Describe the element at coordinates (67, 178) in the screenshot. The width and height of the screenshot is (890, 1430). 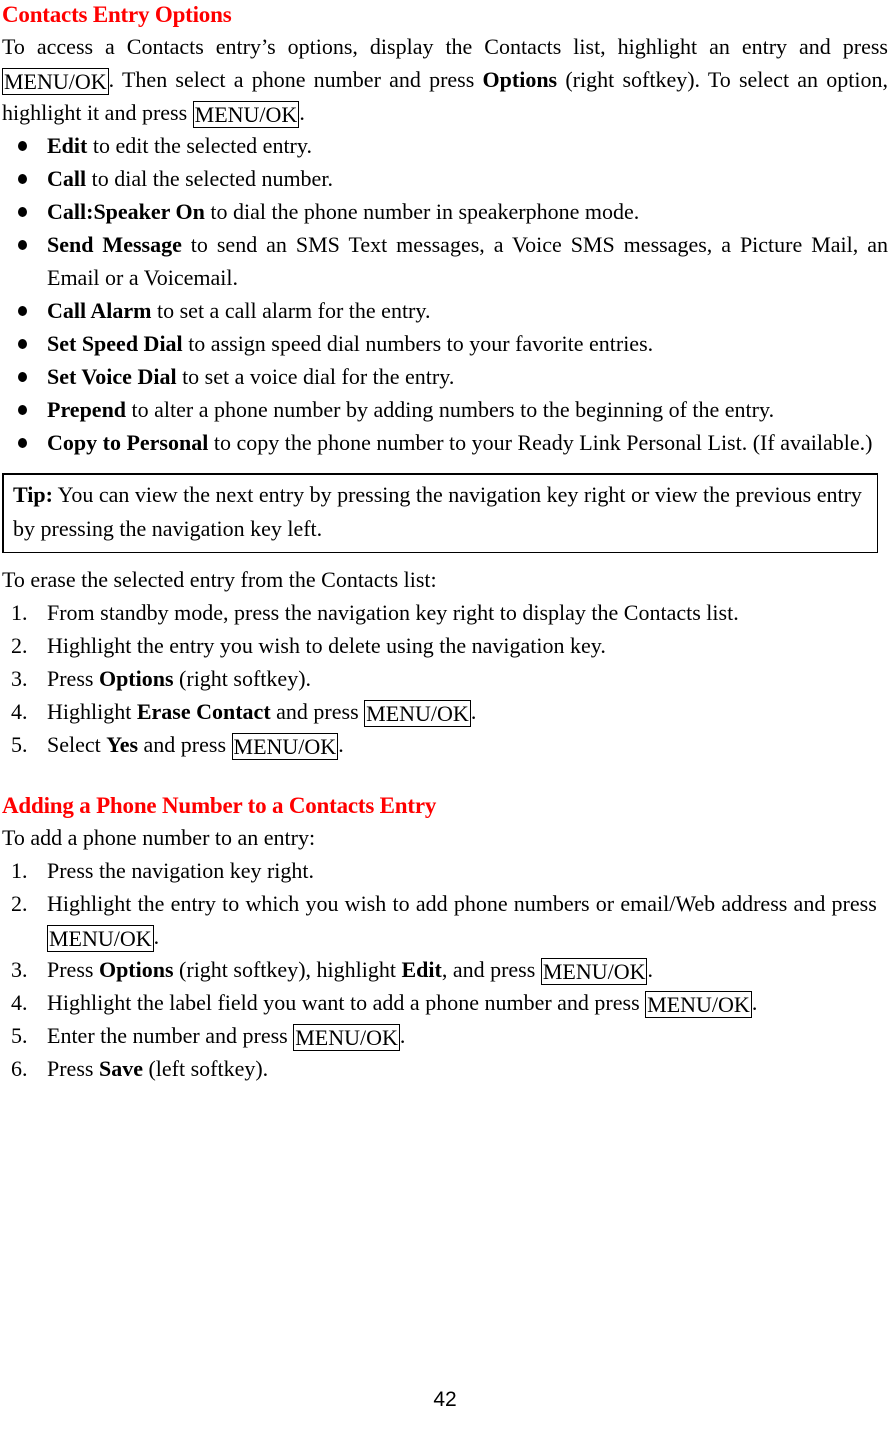
I see `option-label: Call` at that location.